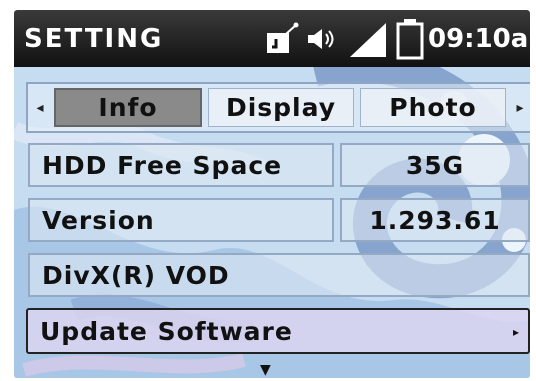 The width and height of the screenshot is (536, 381). What do you see at coordinates (516, 332) in the screenshot?
I see `chevron-right-icon: ▸` at bounding box center [516, 332].